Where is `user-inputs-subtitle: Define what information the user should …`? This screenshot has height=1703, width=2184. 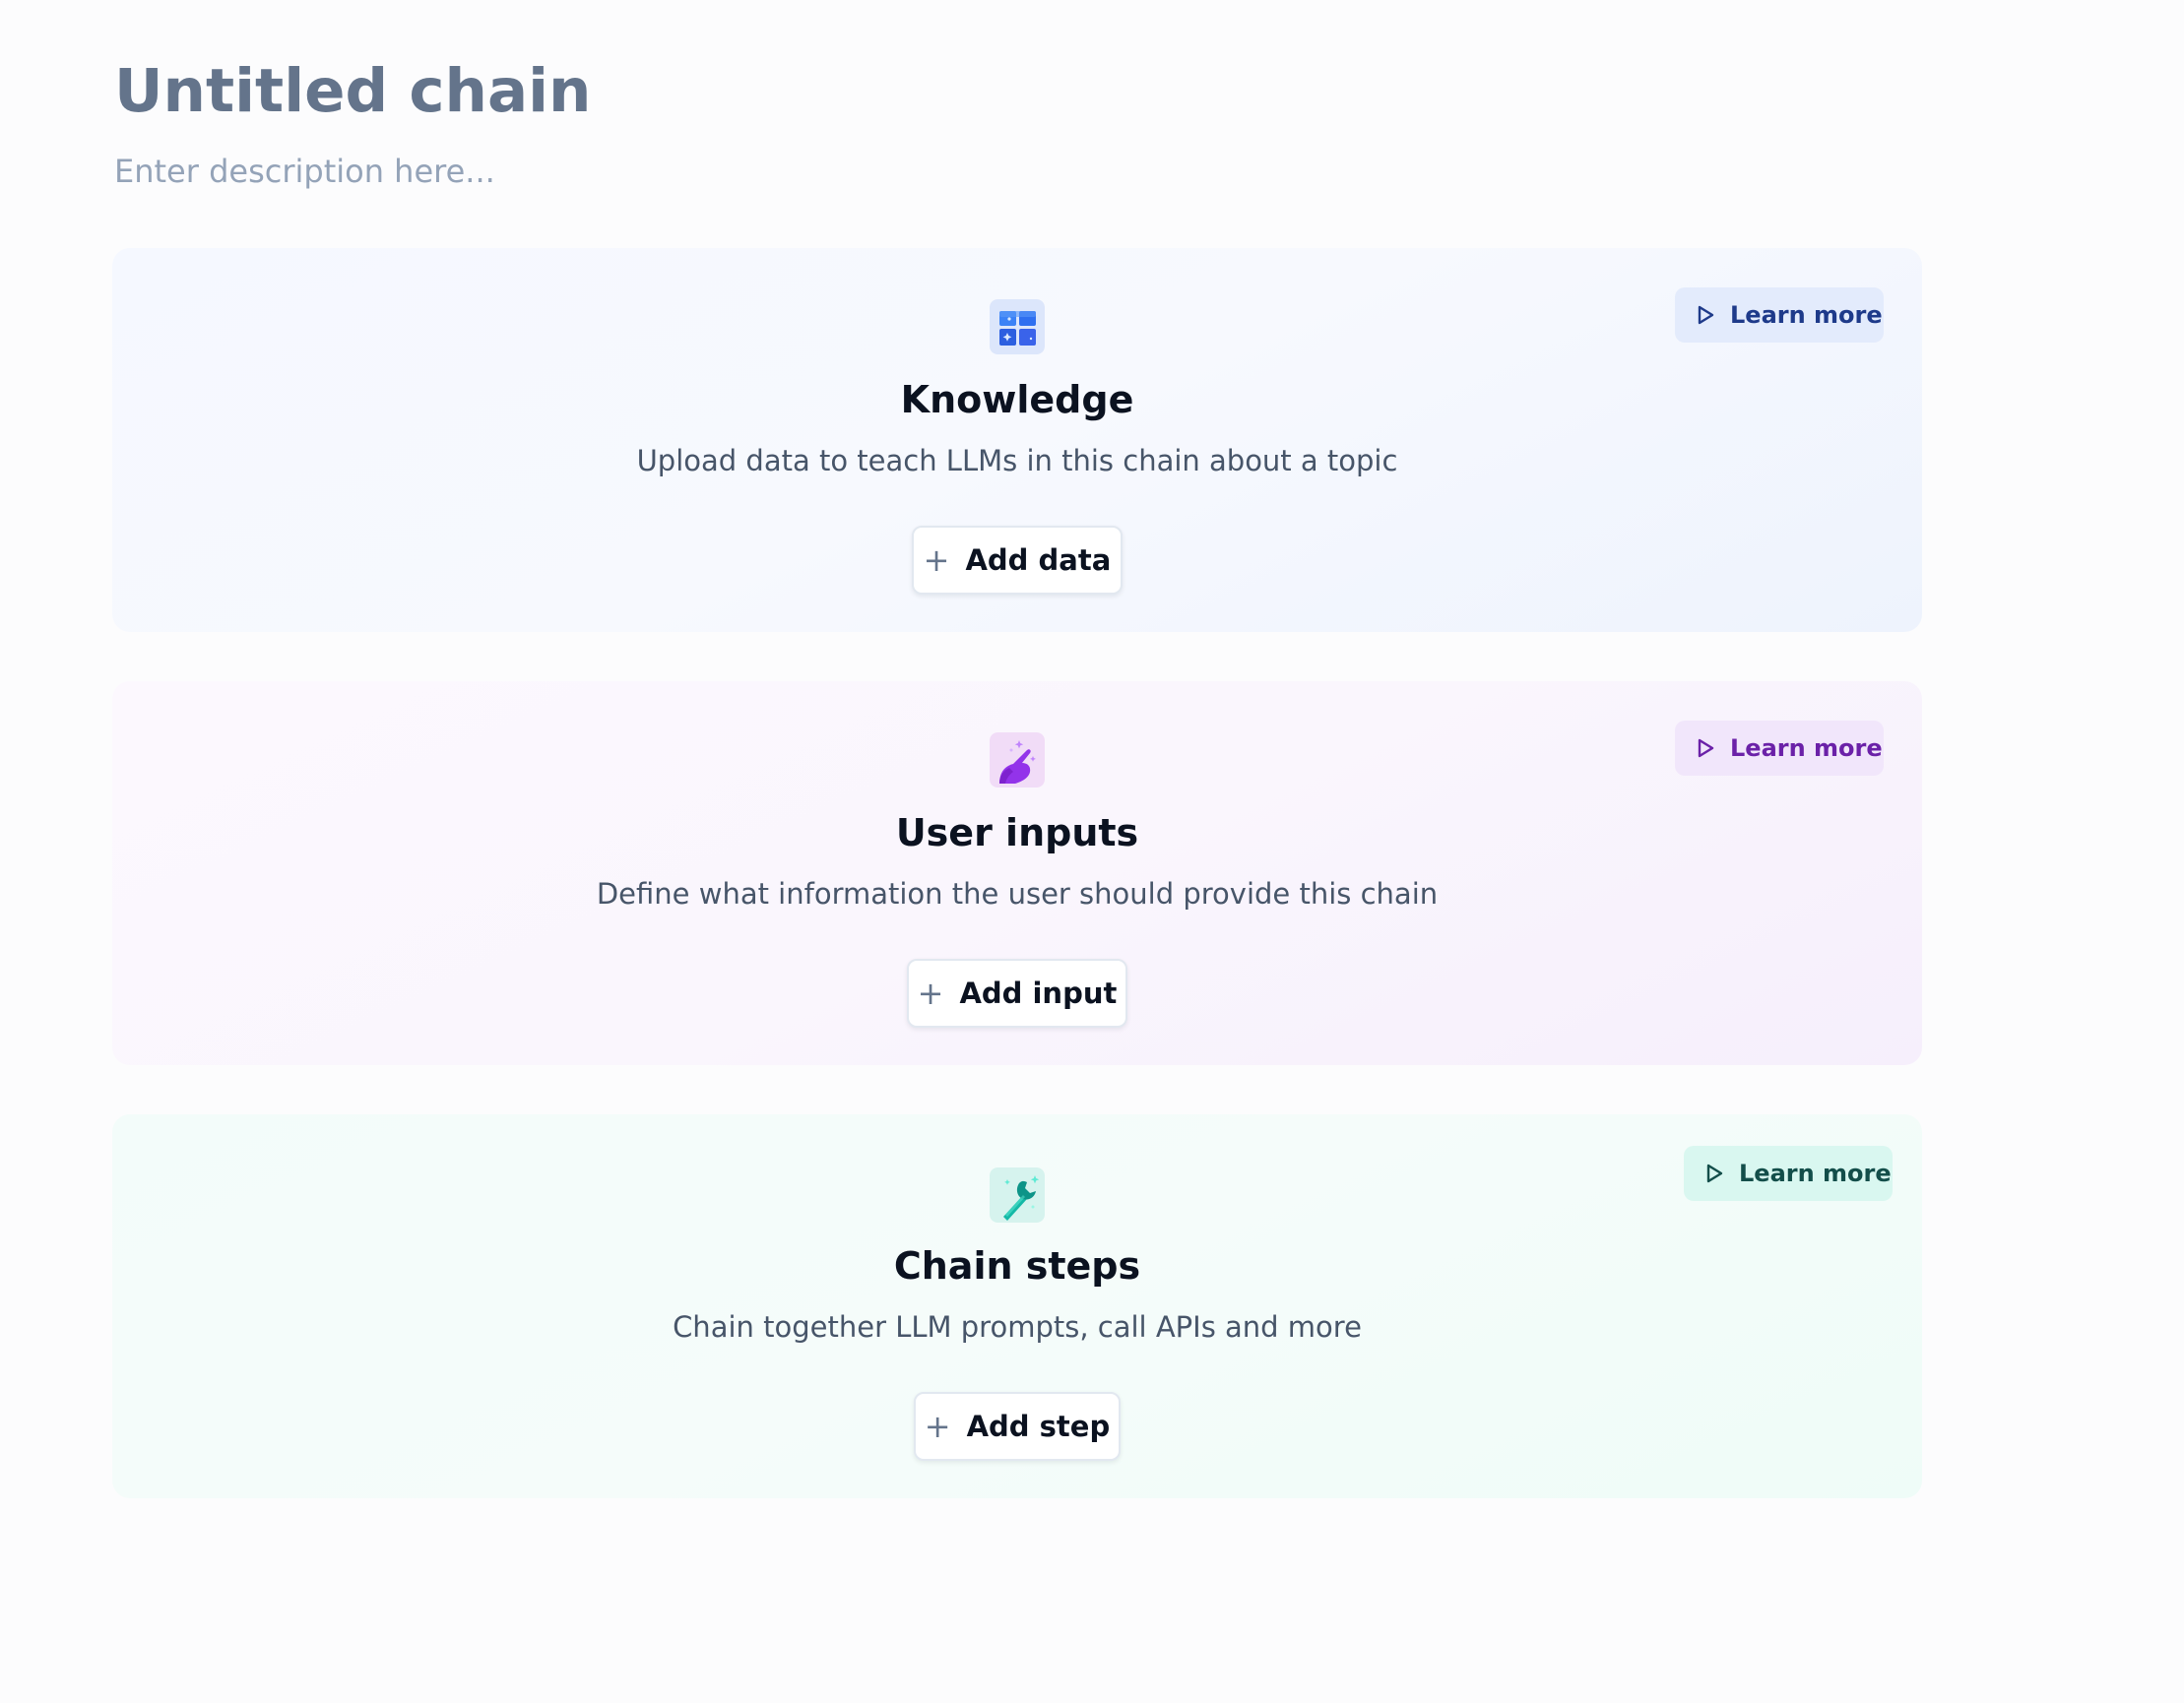
user-inputs-subtitle: Define what information the user should … is located at coordinates (1018, 894).